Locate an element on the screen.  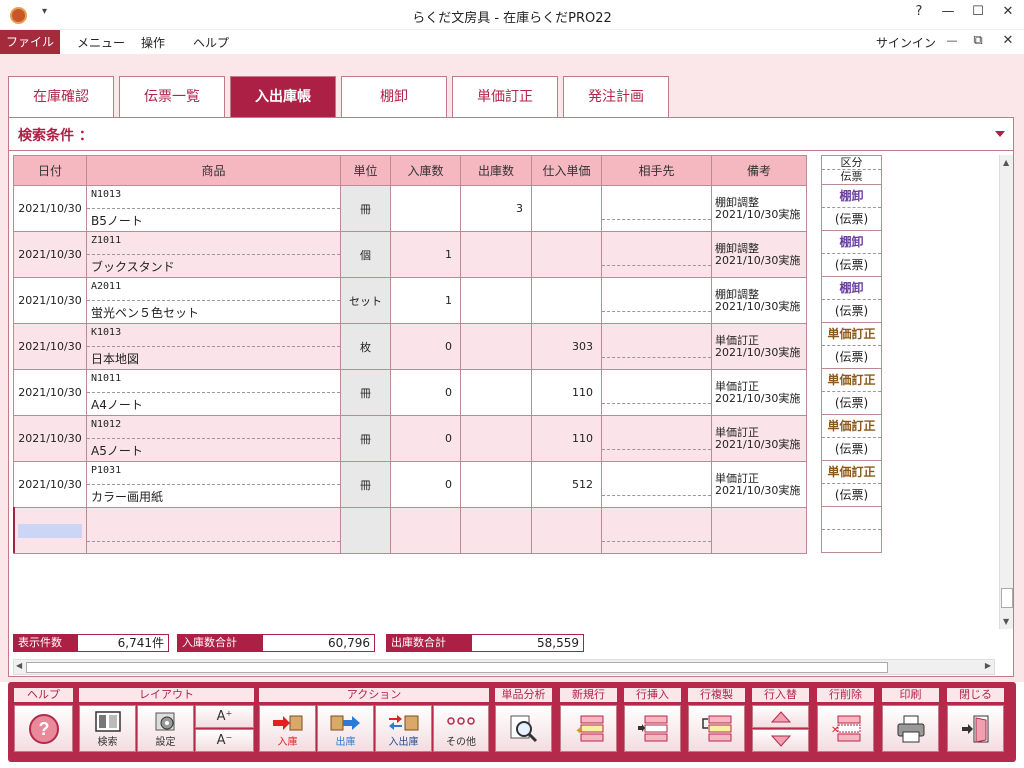
col-header-partner: 相手先 is located at coordinates (656, 170).